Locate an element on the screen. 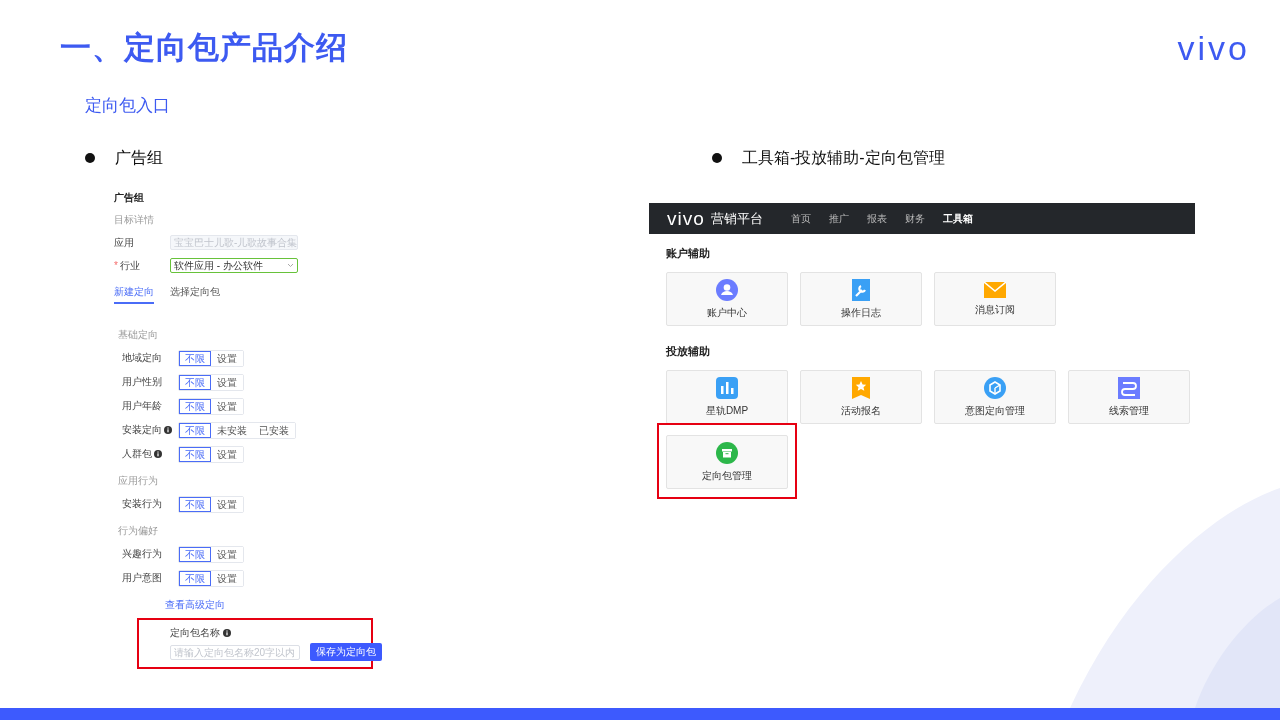 The height and width of the screenshot is (720, 1280). tool-label: 线索管理 is located at coordinates (1129, 410).